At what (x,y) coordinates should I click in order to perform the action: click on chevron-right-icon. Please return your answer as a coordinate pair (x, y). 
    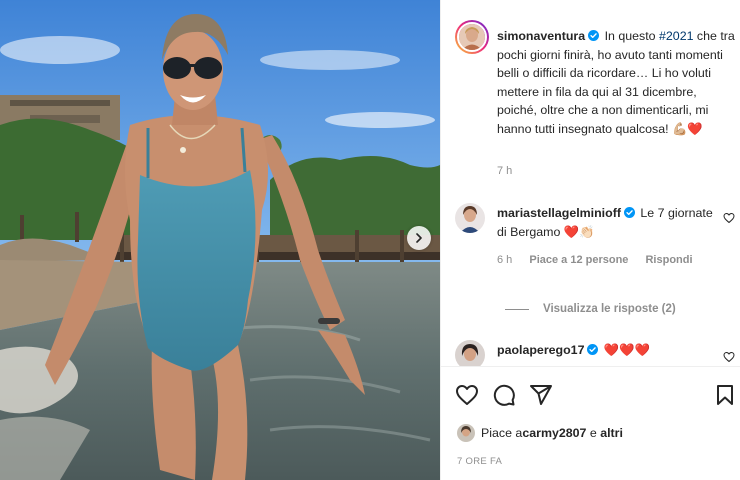
    Looking at the image, I should click on (419, 238).